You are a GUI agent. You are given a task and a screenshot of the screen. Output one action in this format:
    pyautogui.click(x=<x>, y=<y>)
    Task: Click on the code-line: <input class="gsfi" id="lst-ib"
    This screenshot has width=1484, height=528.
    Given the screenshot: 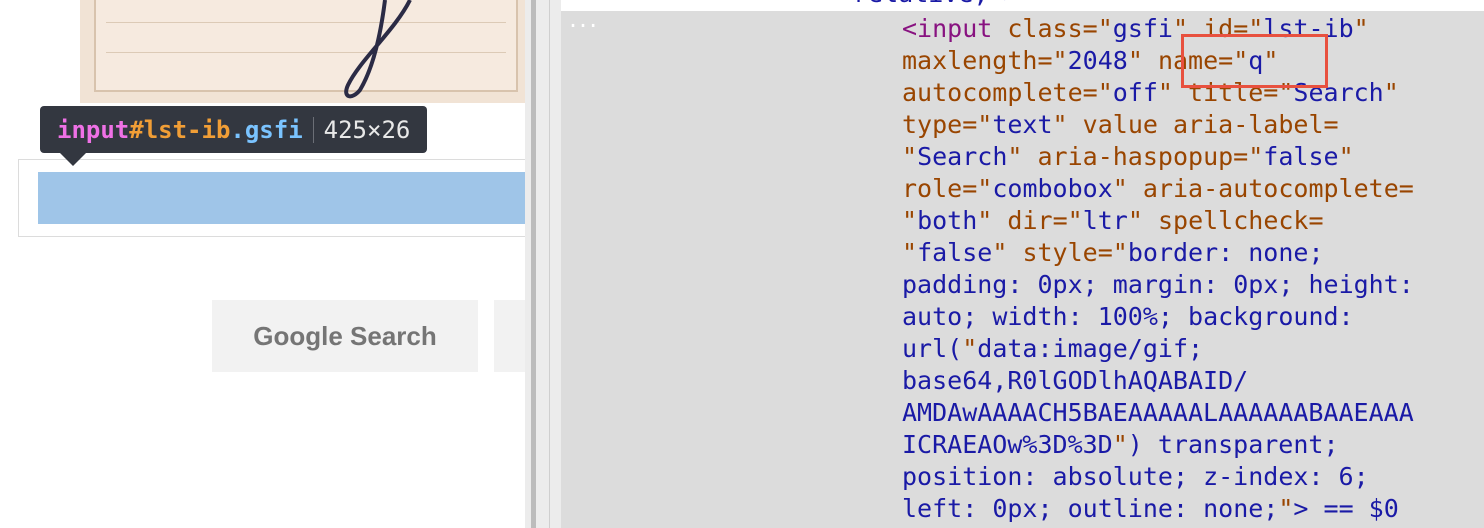 What is the action you would take?
    pyautogui.click(x=1135, y=28)
    